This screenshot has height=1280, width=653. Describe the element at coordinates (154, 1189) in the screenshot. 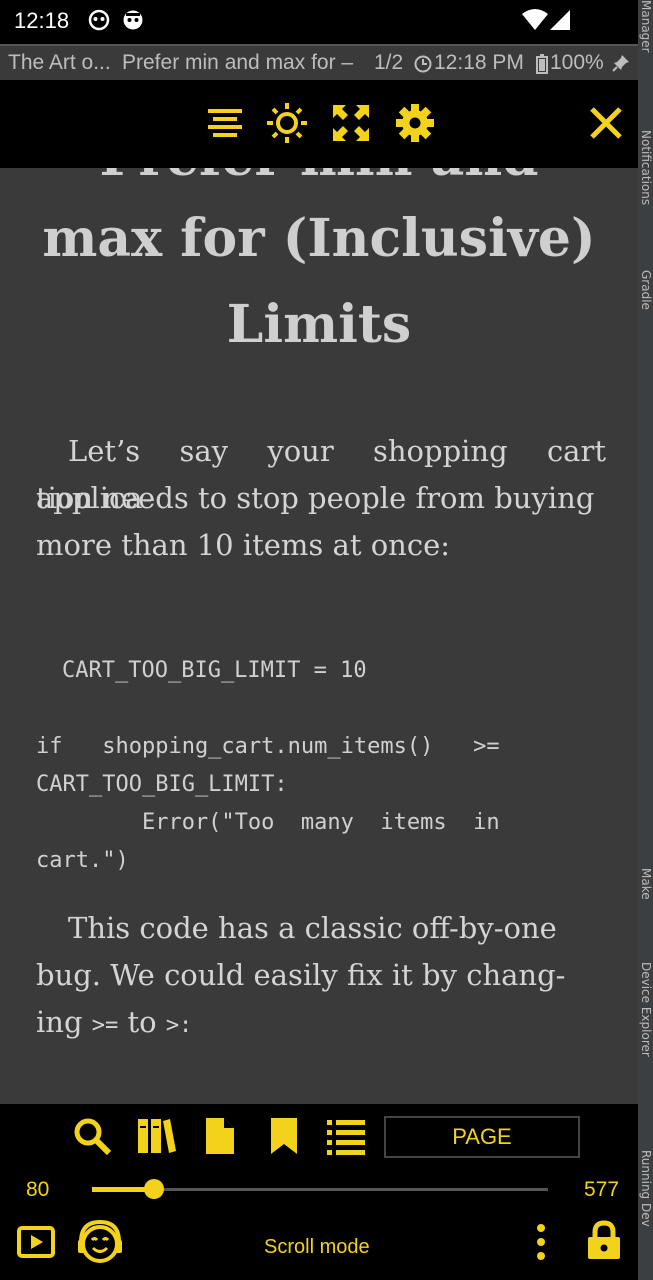

I see `page-slider-thumb` at that location.